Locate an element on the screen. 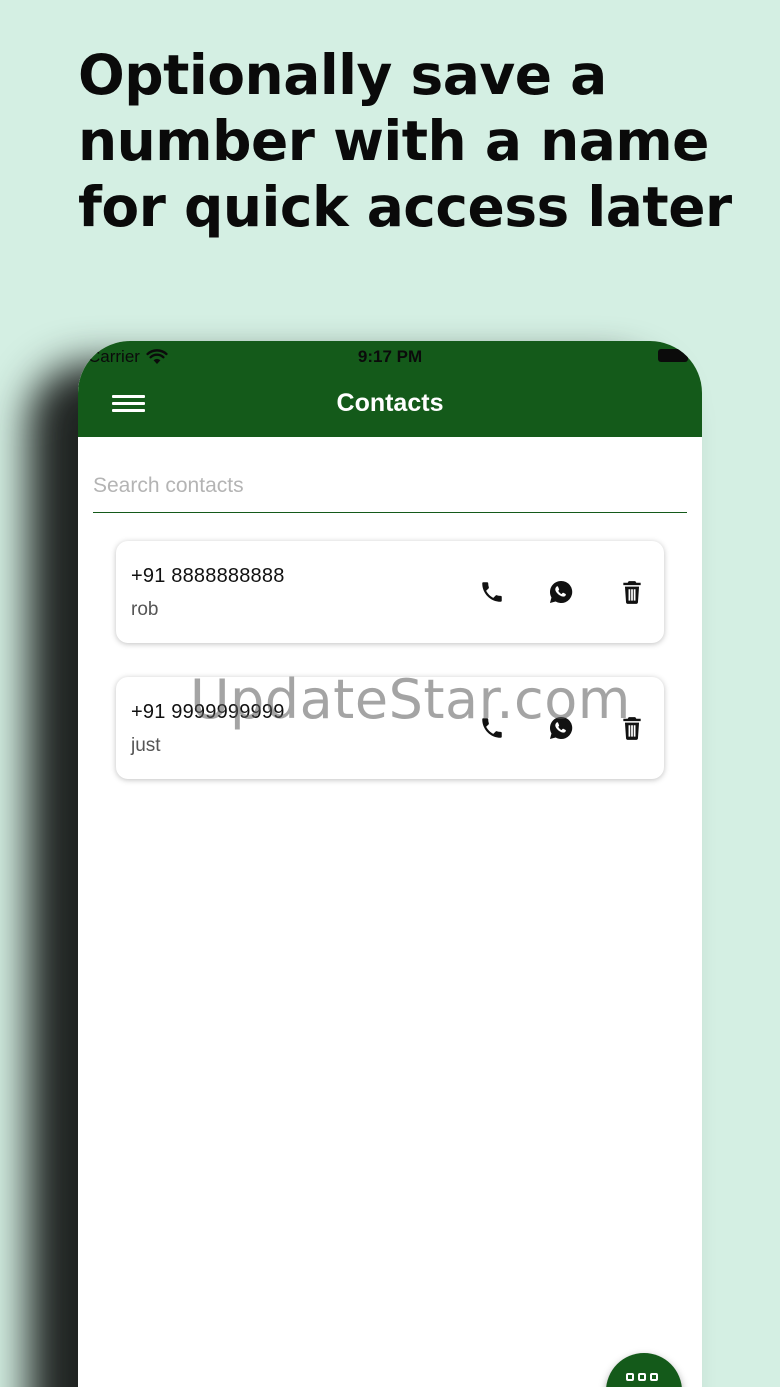 The height and width of the screenshot is (1387, 780). headline-line: for quick access later is located at coordinates (405, 207).